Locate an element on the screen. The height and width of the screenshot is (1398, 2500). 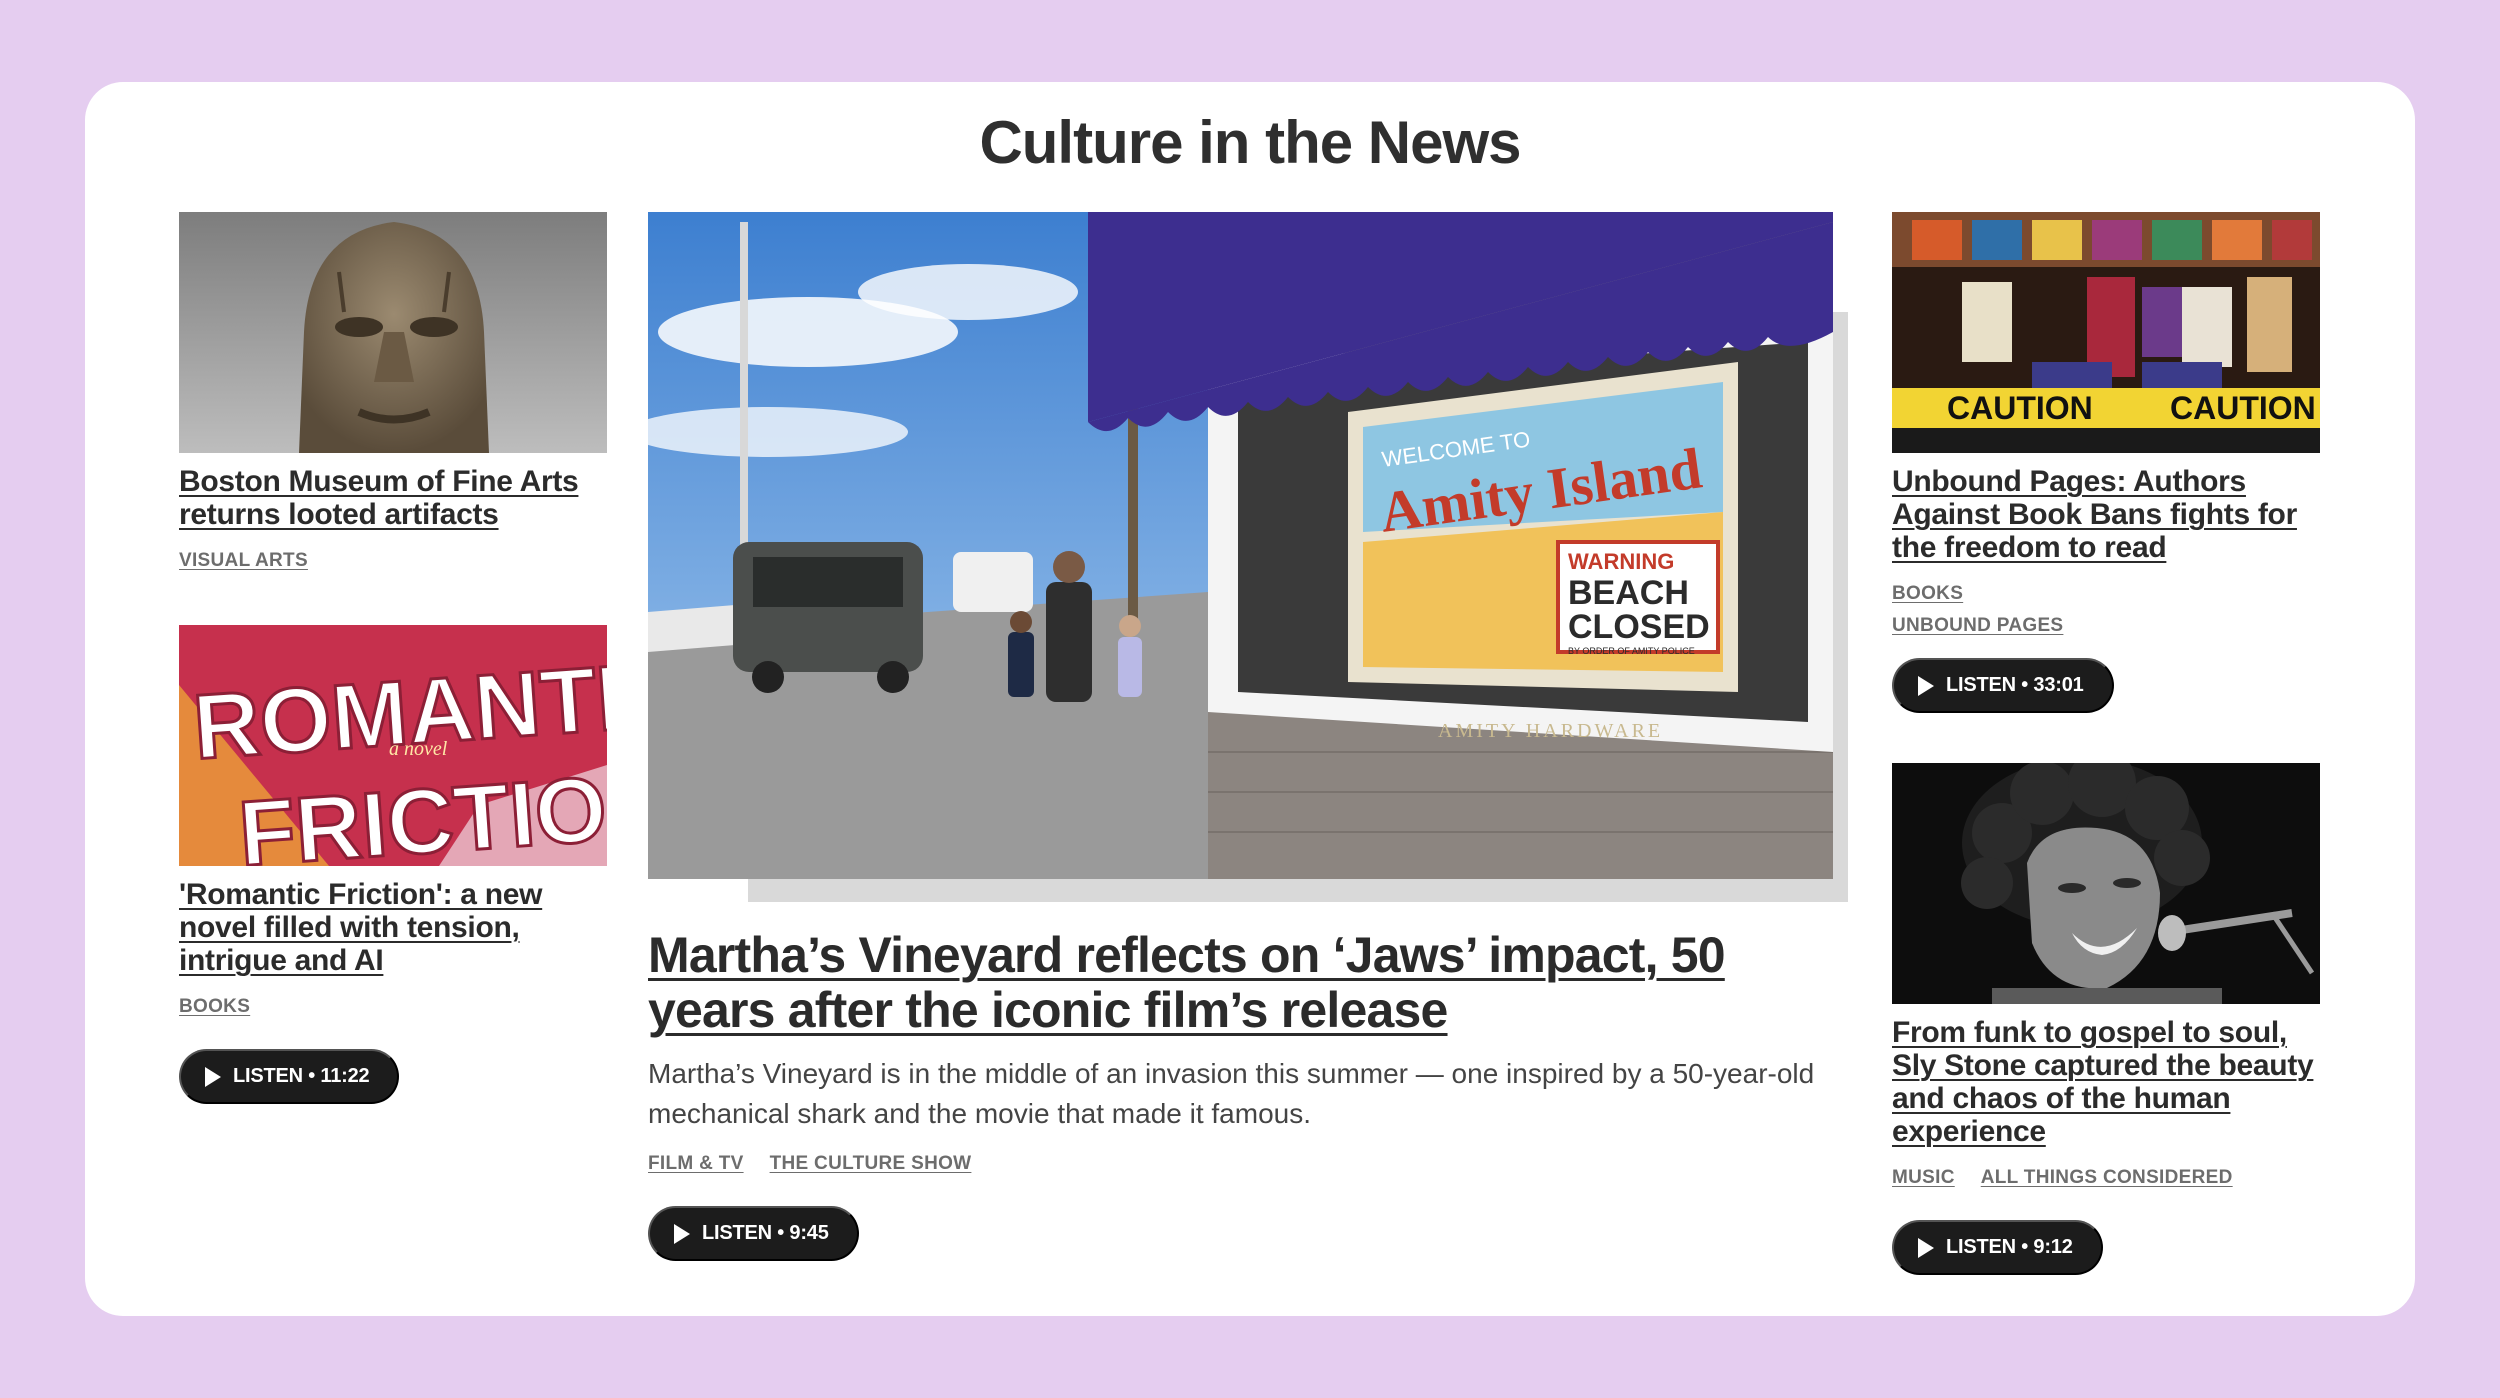
book-cover-thumbnail: ROMANTIC a novel FRICTION is located at coordinates (393, 745).